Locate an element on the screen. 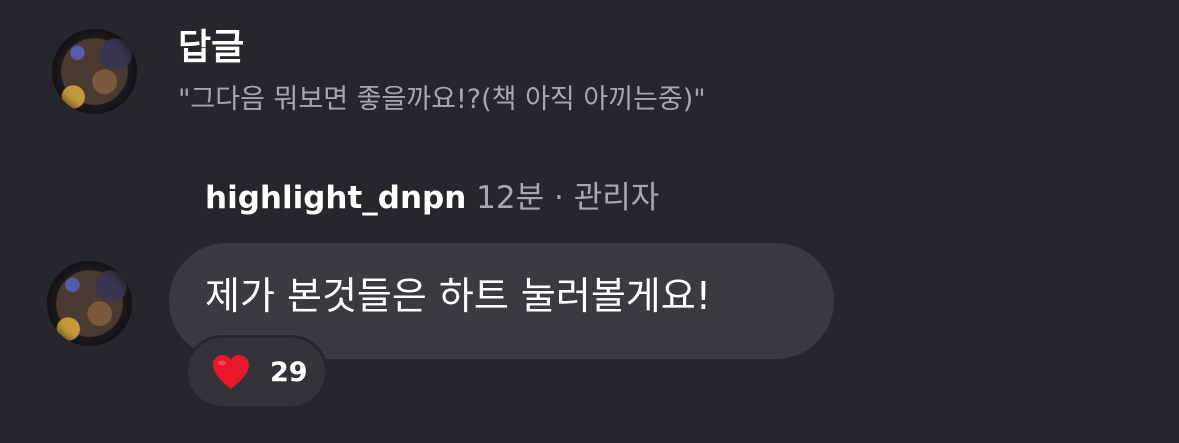 This screenshot has width=1179, height=443. reaction-count: 29 is located at coordinates (289, 372).